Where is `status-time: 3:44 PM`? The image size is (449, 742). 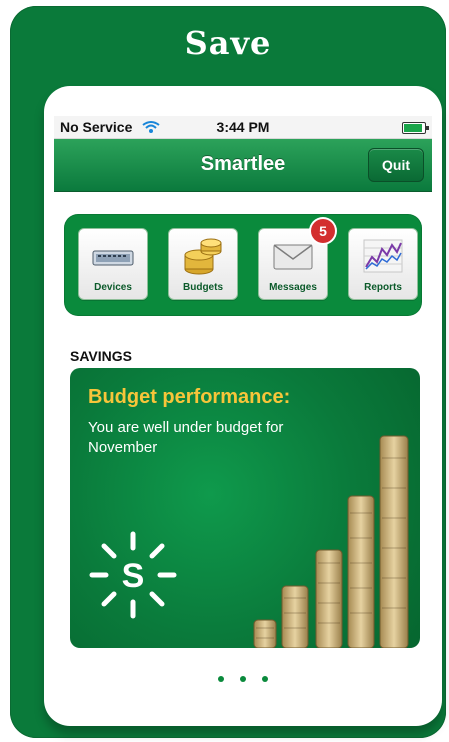
status-time: 3:44 PM is located at coordinates (243, 127).